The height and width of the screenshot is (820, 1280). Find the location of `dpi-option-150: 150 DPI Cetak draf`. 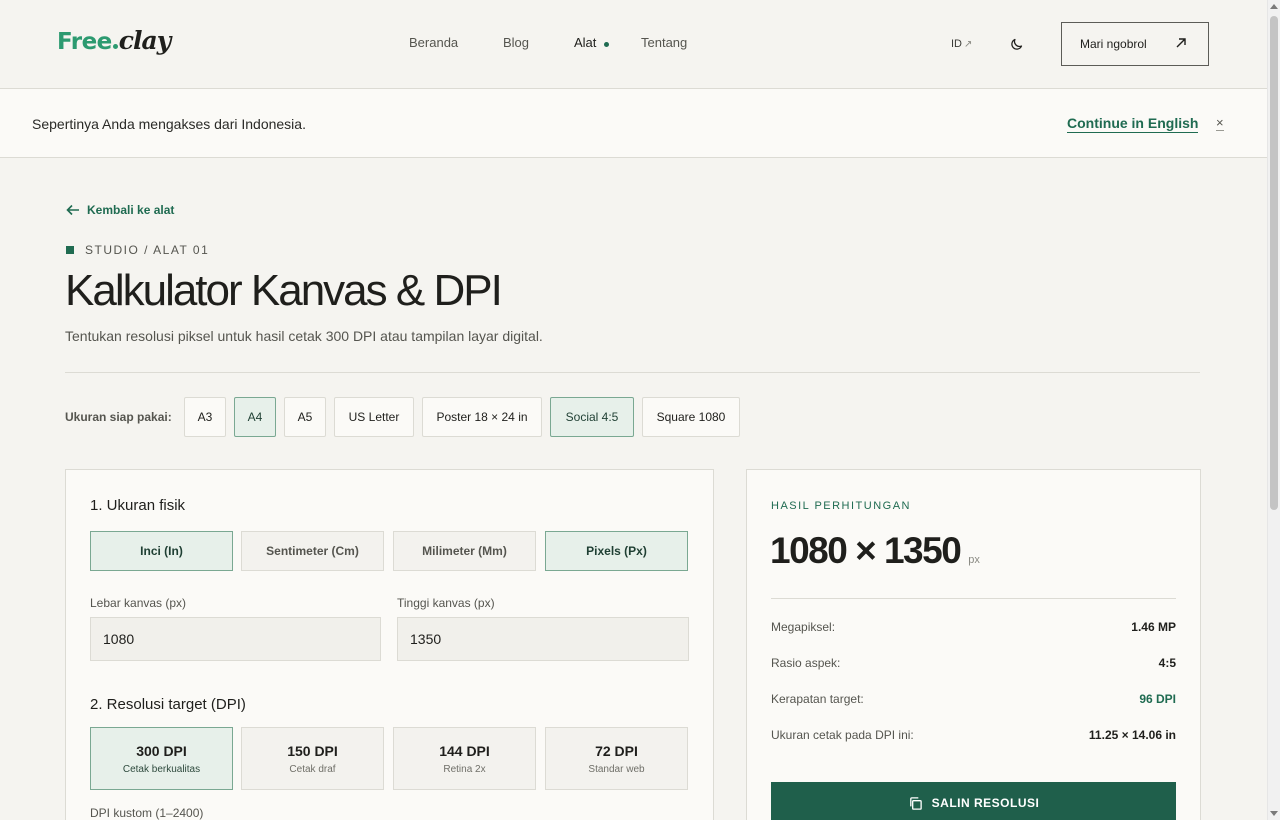

dpi-option-150: 150 DPI Cetak draf is located at coordinates (312, 758).